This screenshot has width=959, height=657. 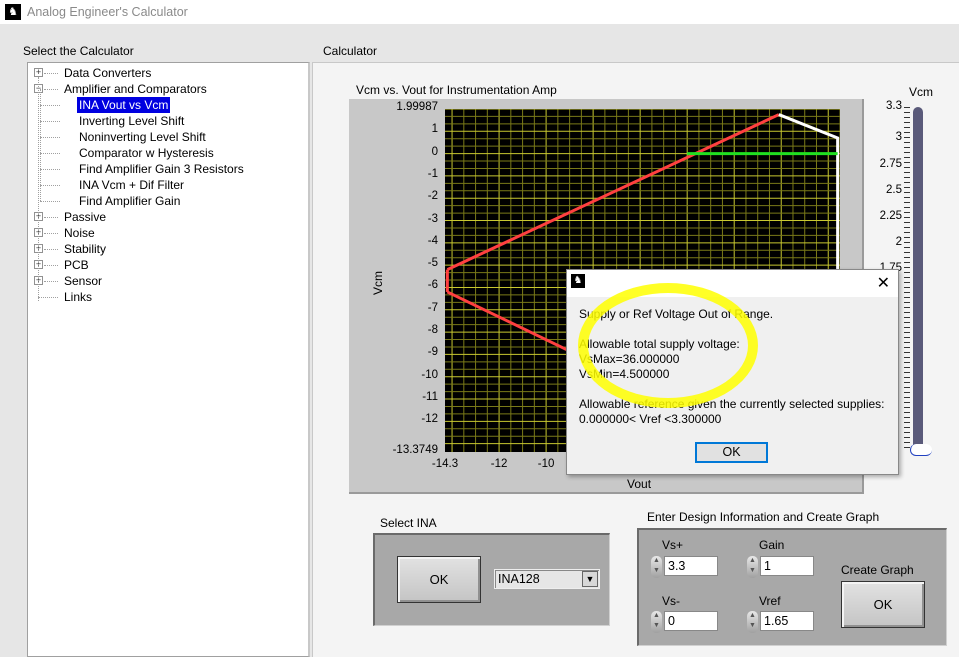 I want to click on select-calculator-label: Select the Calculator, so click(x=78, y=51).